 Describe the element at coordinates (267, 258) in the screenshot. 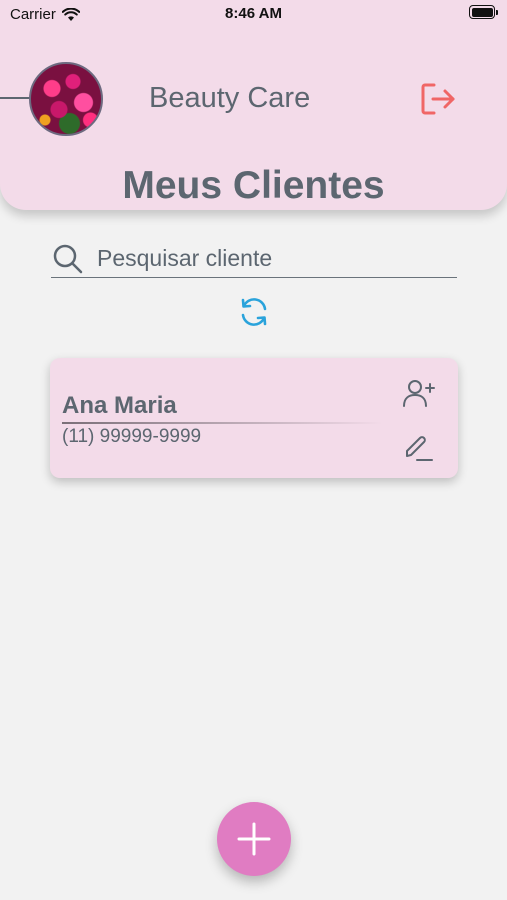

I see `search-input` at that location.